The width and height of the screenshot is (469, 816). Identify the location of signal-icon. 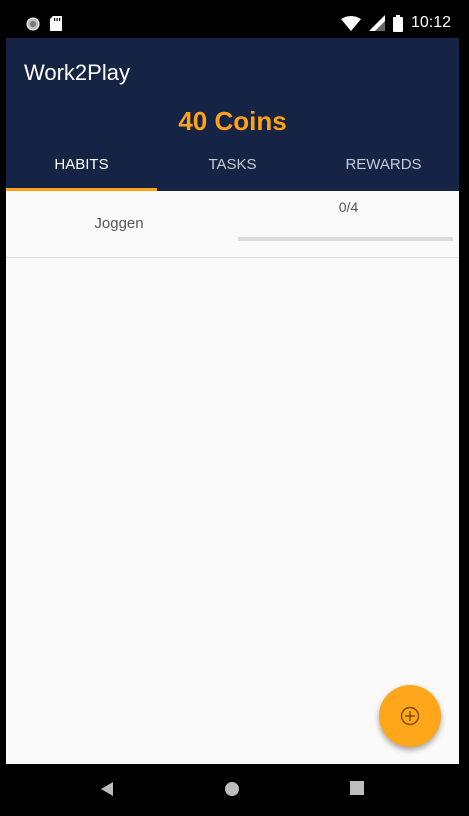
(376, 23).